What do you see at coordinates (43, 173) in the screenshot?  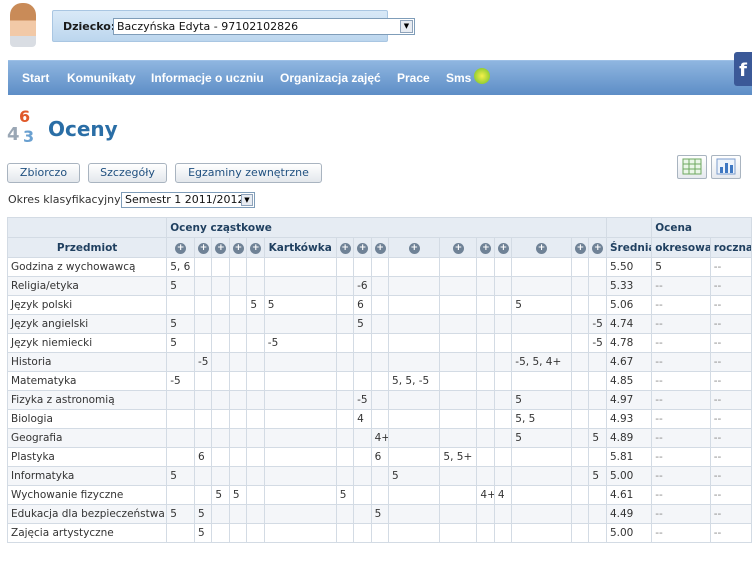 I see `tab-zbiorczo: Zbiorczo` at bounding box center [43, 173].